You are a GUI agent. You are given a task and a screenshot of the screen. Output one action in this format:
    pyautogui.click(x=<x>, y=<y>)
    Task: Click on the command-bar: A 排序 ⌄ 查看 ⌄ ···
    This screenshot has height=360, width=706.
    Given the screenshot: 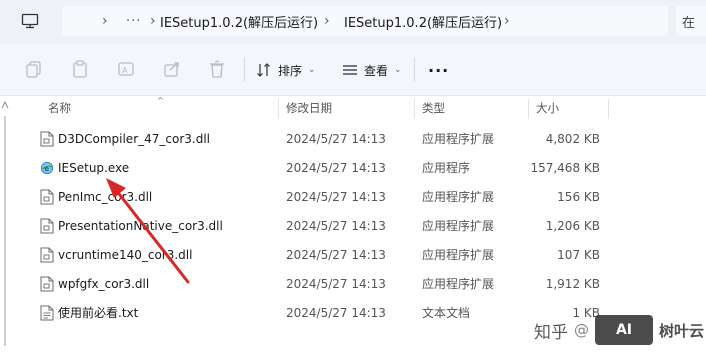 What is the action you would take?
    pyautogui.click(x=353, y=70)
    